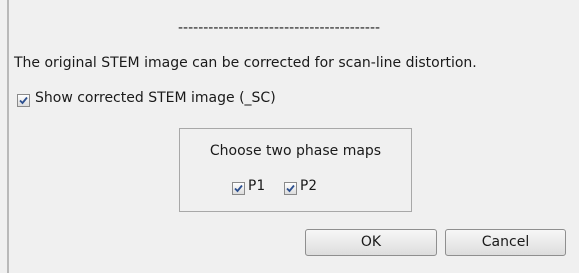 This screenshot has height=273, width=579. What do you see at coordinates (256, 186) in the screenshot?
I see `p1-label: P1` at bounding box center [256, 186].